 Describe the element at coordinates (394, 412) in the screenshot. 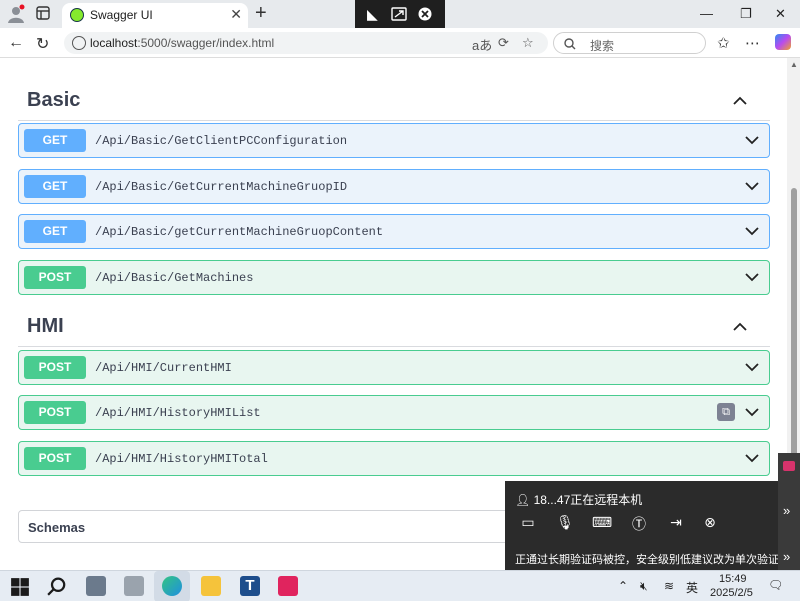

I see `opblock-post-history-hmi-list: POST /Api/HMI/HistoryHMIList ⧉` at that location.